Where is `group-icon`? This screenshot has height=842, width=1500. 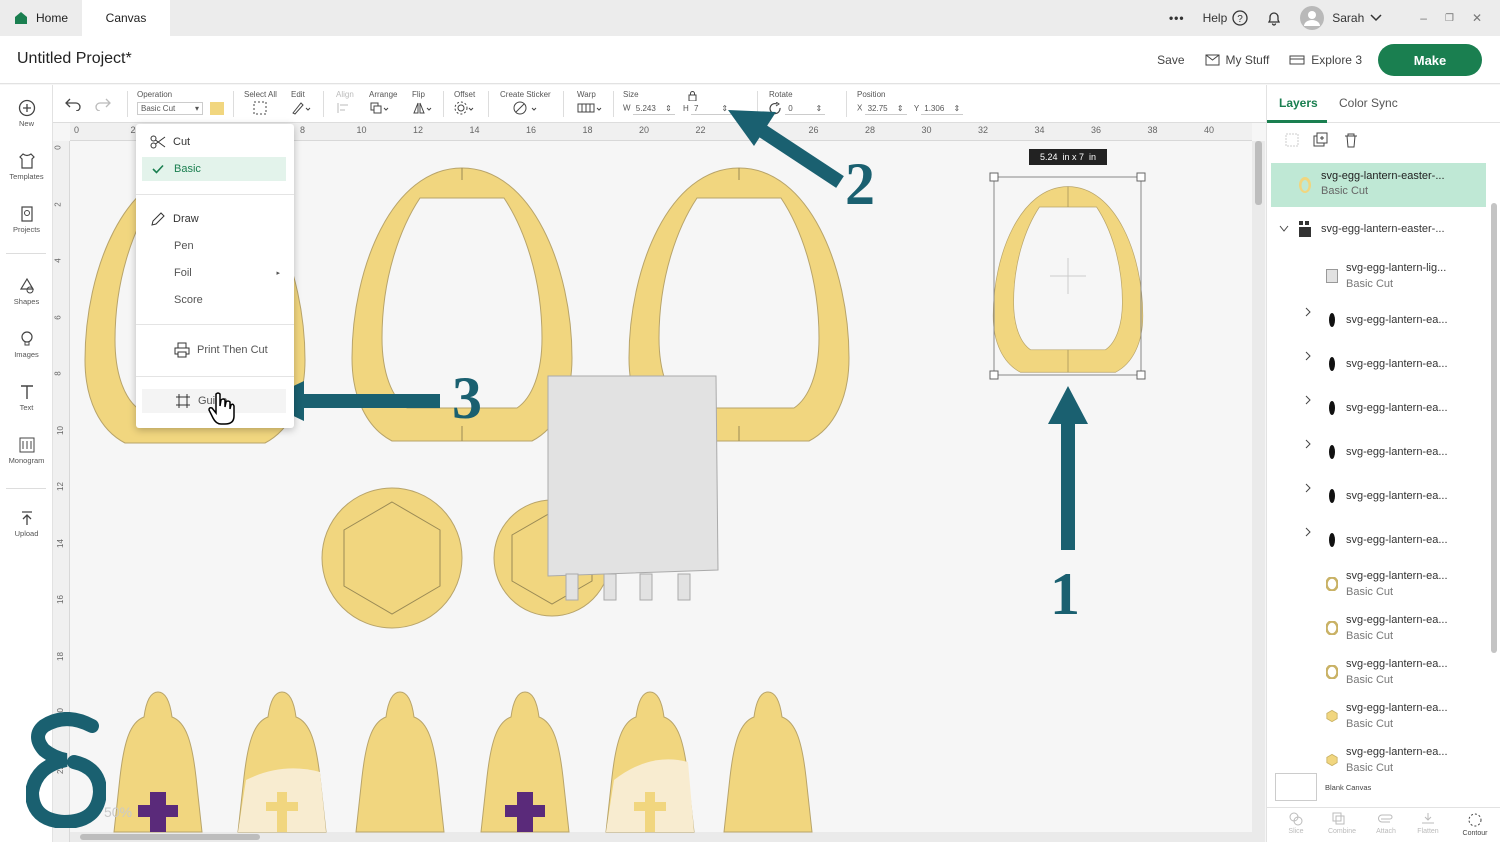 group-icon is located at coordinates (1292, 140).